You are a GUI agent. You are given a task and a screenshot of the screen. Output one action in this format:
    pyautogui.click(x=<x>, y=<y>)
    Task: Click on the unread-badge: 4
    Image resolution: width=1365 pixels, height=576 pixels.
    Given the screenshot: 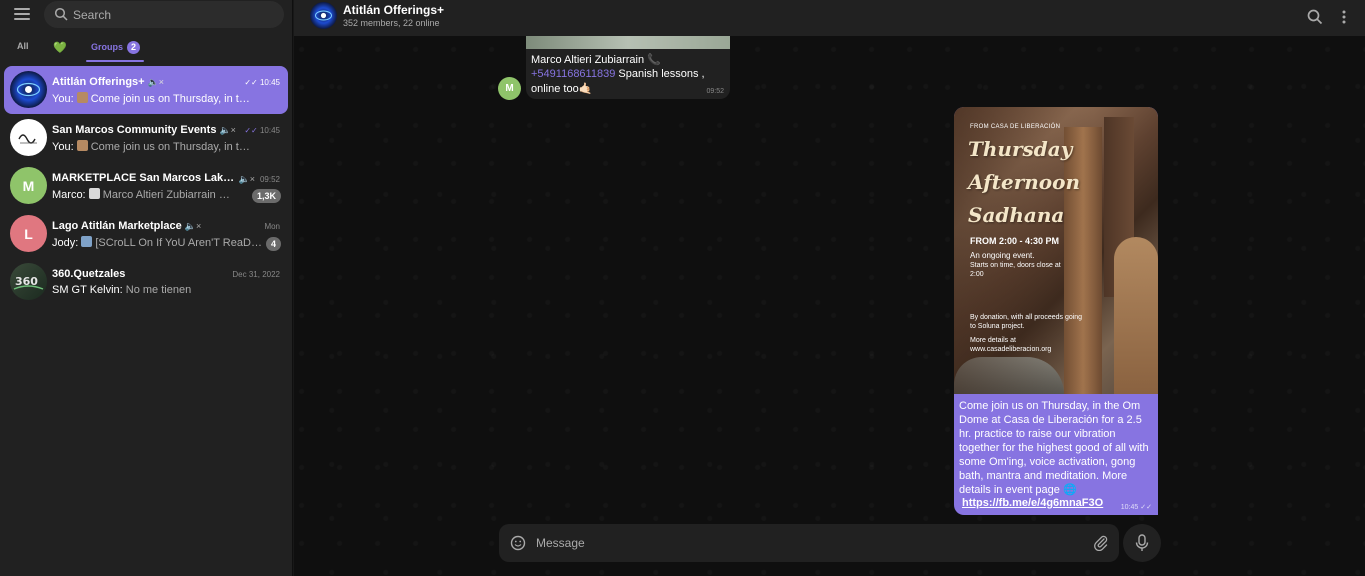 What is the action you would take?
    pyautogui.click(x=273, y=244)
    